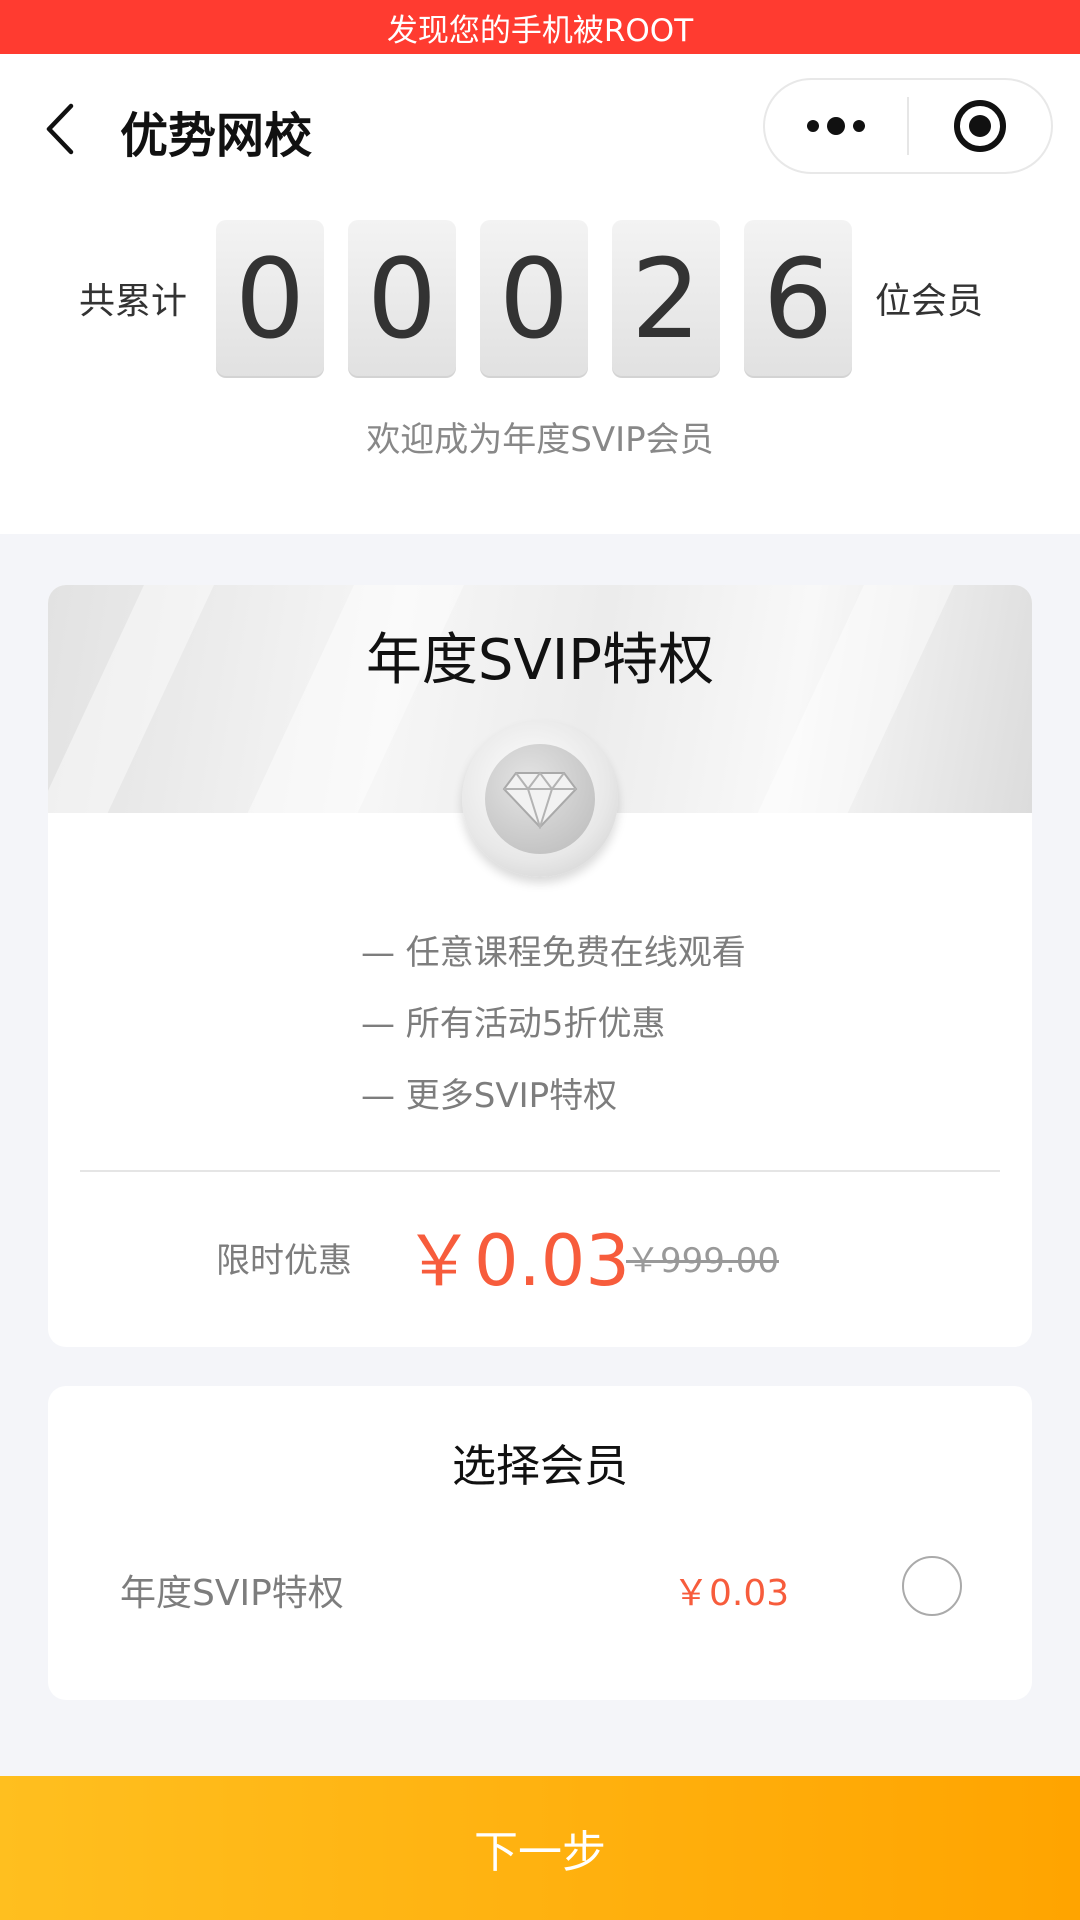  Describe the element at coordinates (932, 1586) in the screenshot. I see `option-radio` at that location.